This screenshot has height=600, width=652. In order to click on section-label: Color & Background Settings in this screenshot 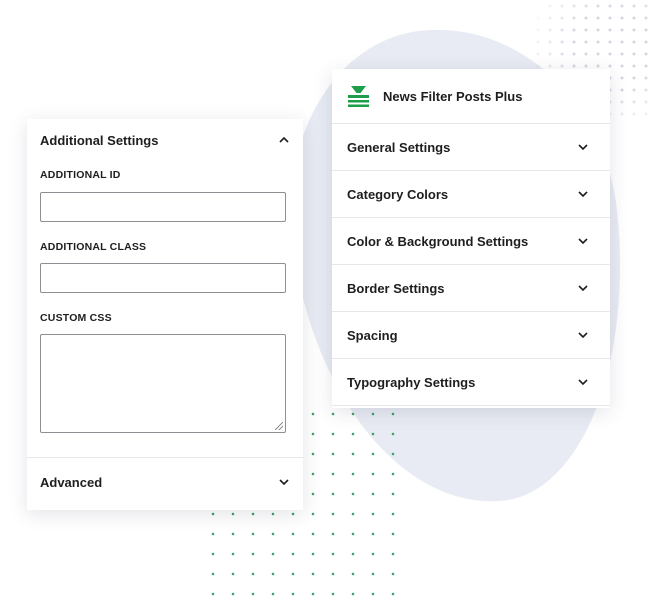, I will do `click(438, 241)`.